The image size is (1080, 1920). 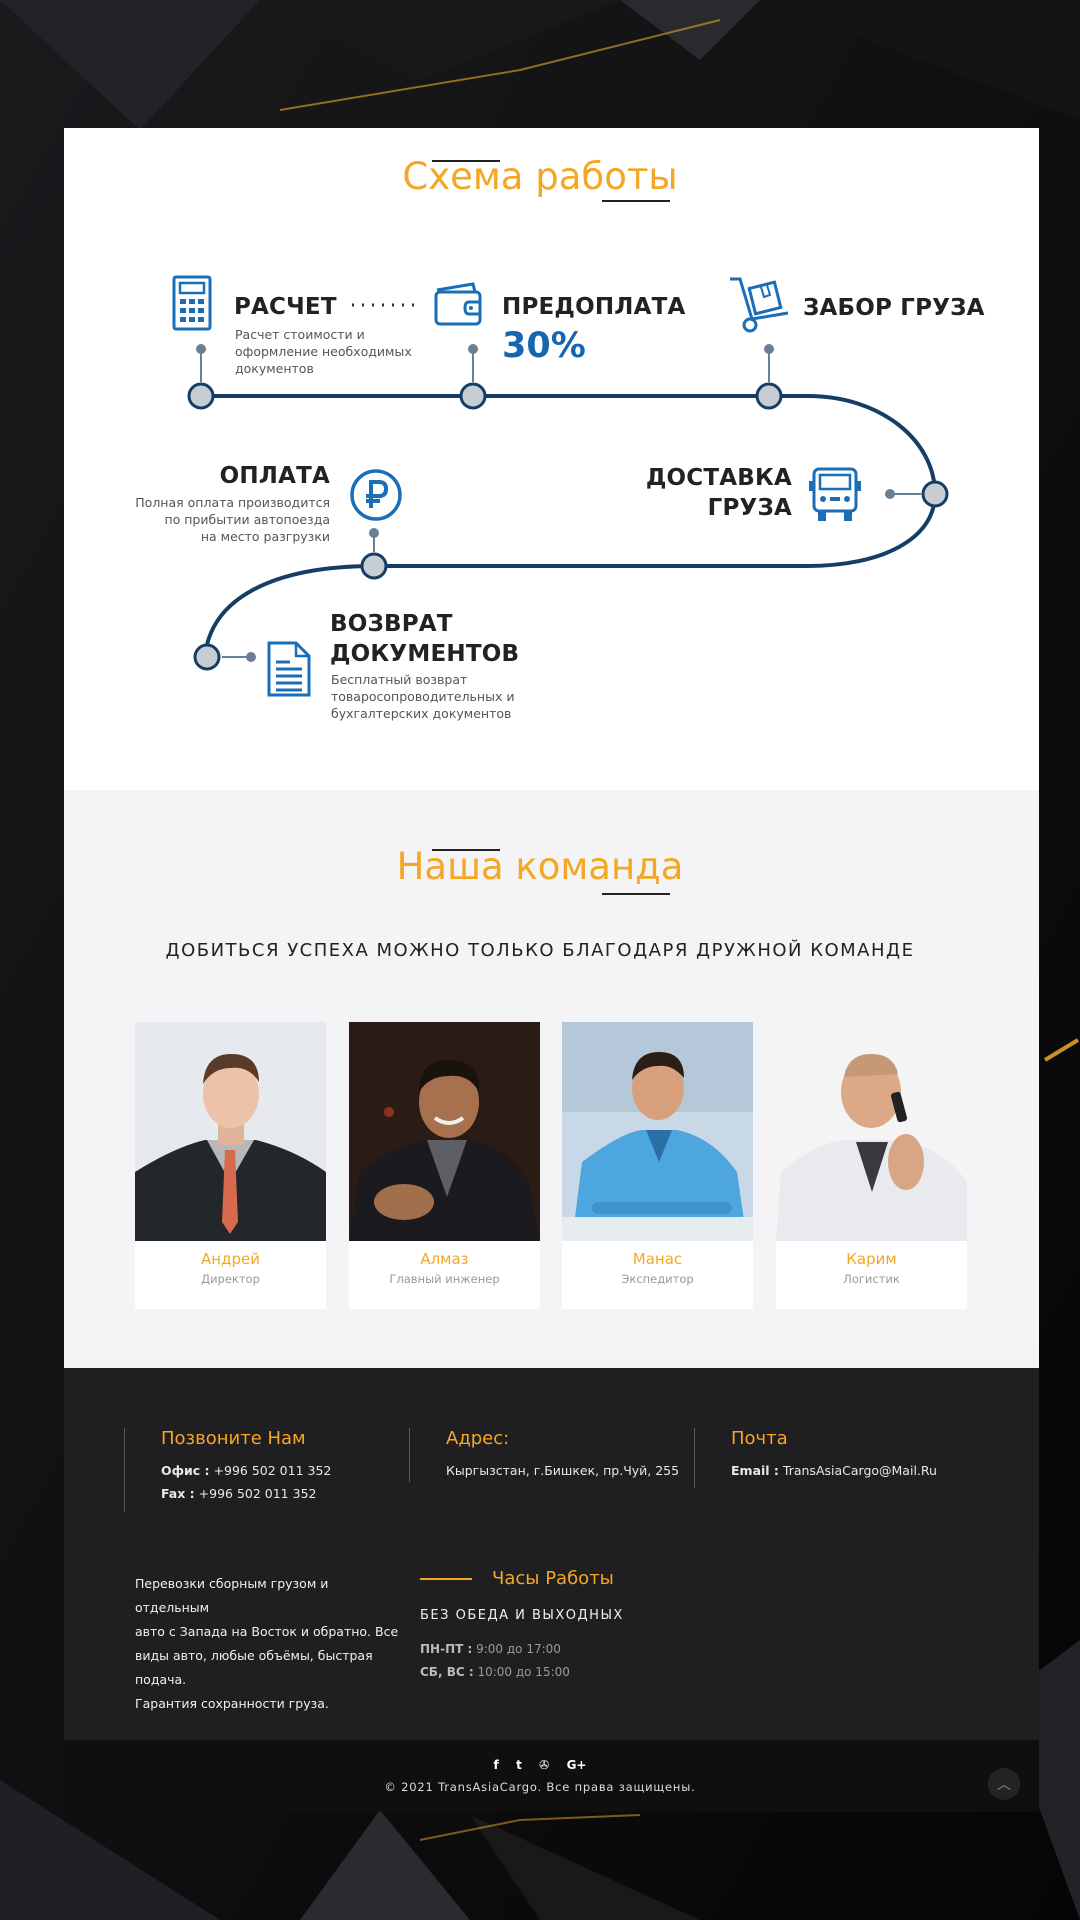 I want to click on step-return-title: ВОЗВРАТ ДОКУМЕНТОВ, so click(x=425, y=639).